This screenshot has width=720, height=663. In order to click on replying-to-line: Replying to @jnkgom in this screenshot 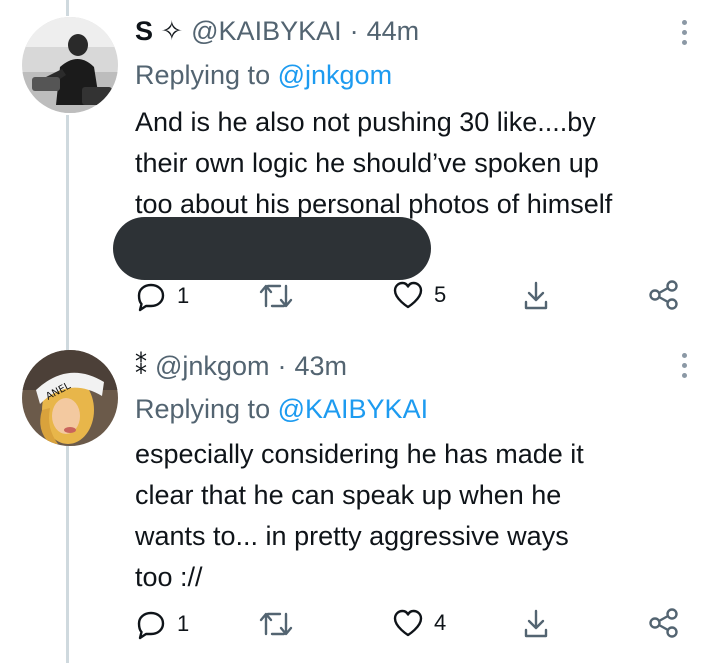, I will do `click(263, 75)`.